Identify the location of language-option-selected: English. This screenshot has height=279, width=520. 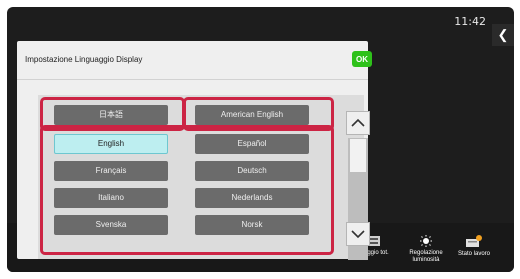
(111, 144).